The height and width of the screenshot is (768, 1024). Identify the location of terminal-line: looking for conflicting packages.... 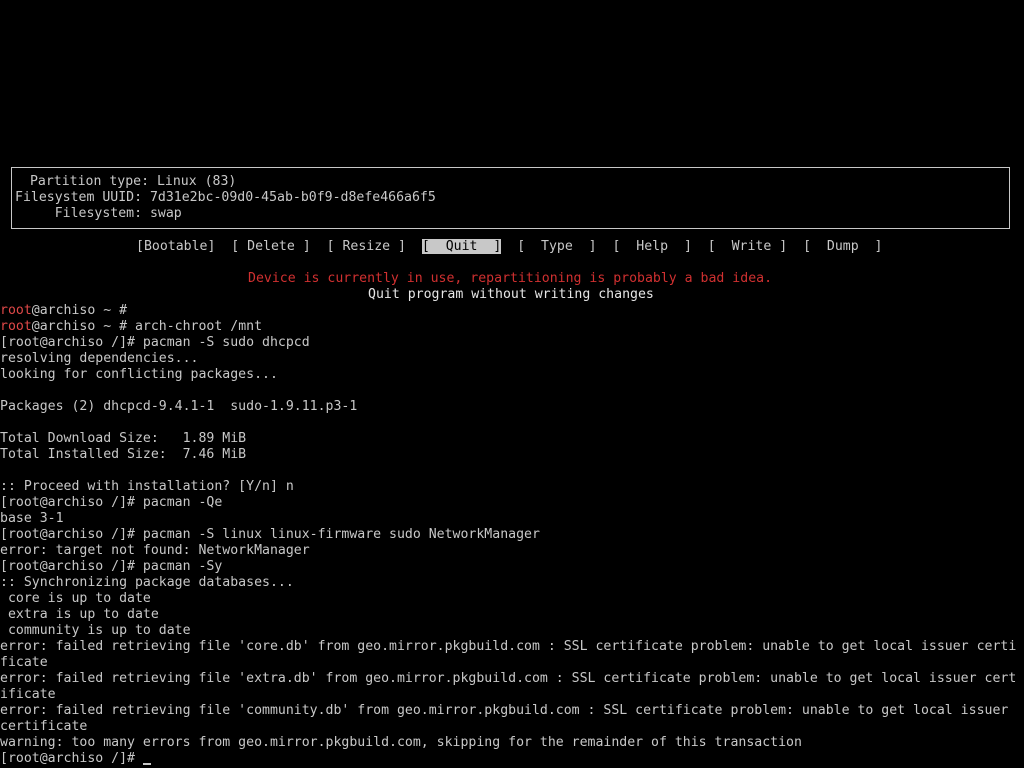
(139, 374).